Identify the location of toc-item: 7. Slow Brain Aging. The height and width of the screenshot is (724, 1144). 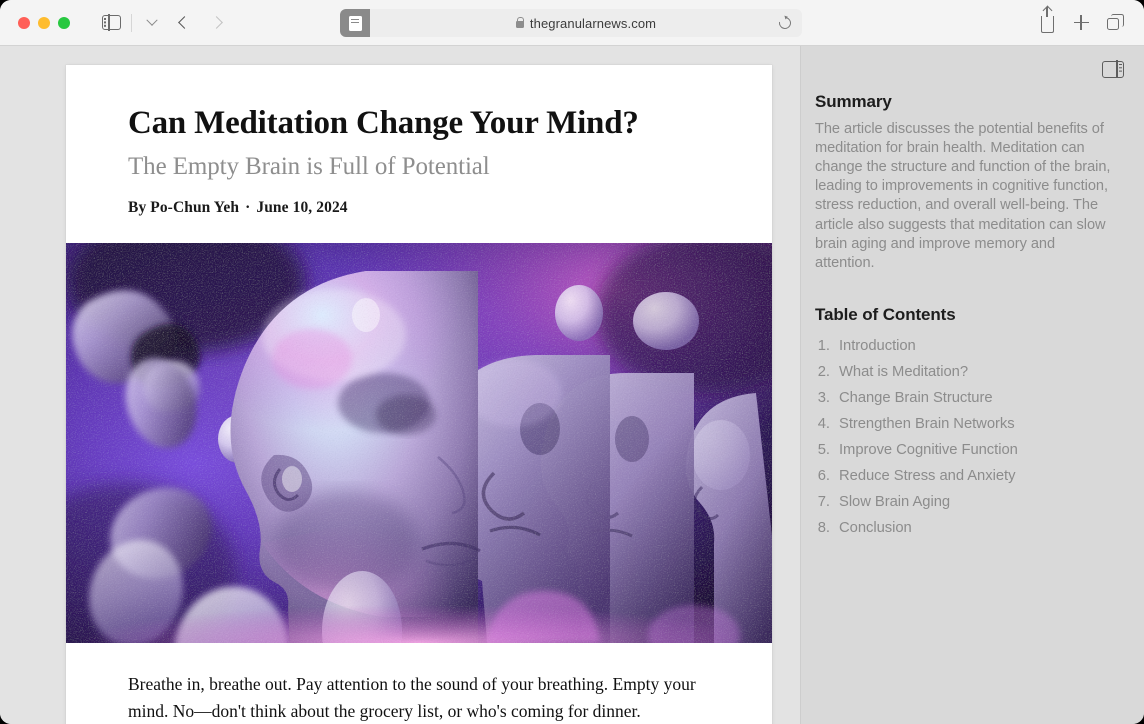
(965, 503).